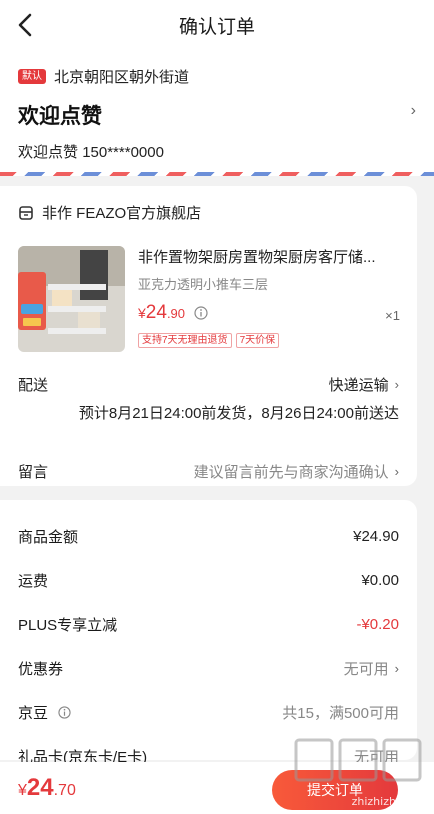  Describe the element at coordinates (60, 116) in the screenshot. I see `address-detail: 欢迎点赞` at that location.